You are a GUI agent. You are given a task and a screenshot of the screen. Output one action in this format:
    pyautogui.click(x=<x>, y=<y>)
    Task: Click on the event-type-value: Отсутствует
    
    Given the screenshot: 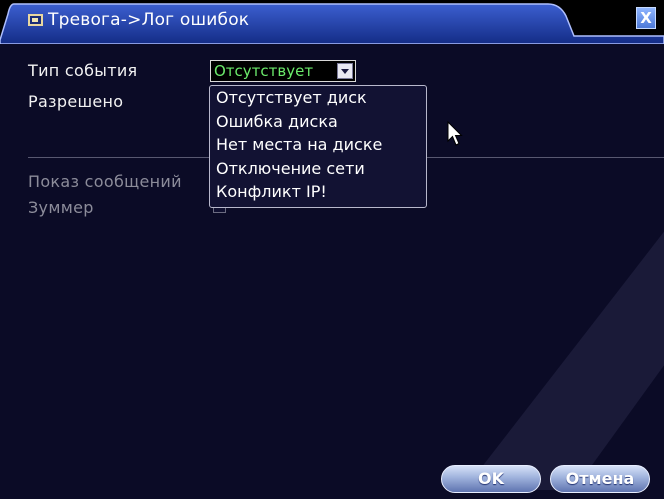 What is the action you would take?
    pyautogui.click(x=264, y=71)
    